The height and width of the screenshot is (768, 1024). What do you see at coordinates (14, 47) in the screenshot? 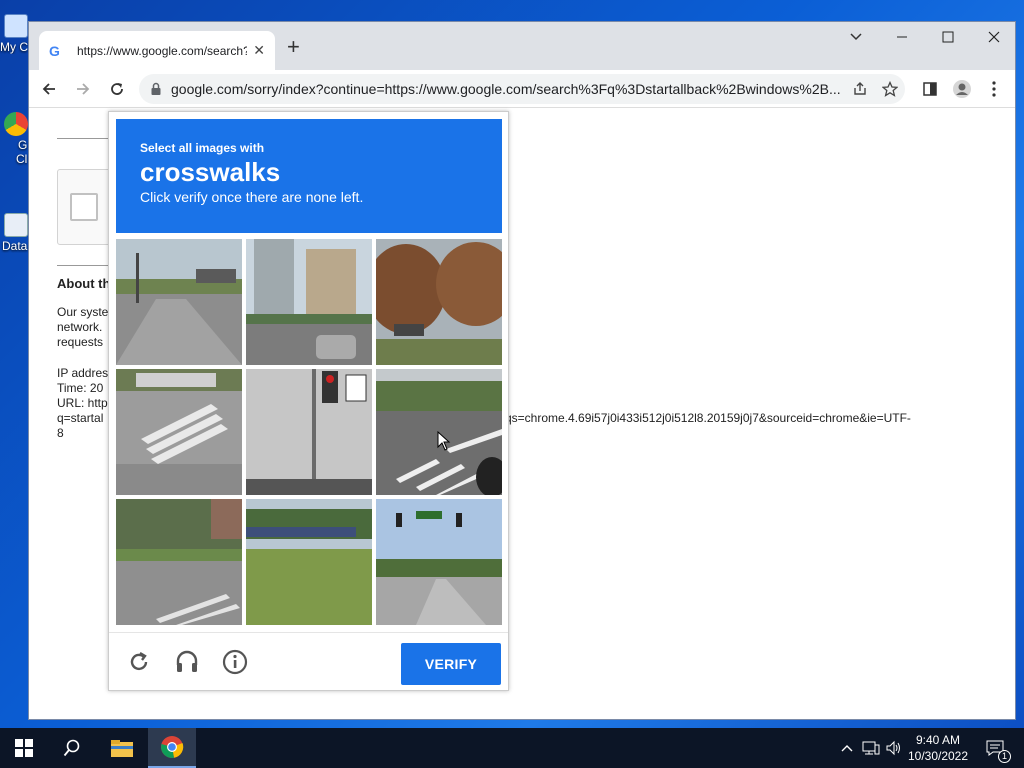
I see `desktop-icon-label: My C` at bounding box center [14, 47].